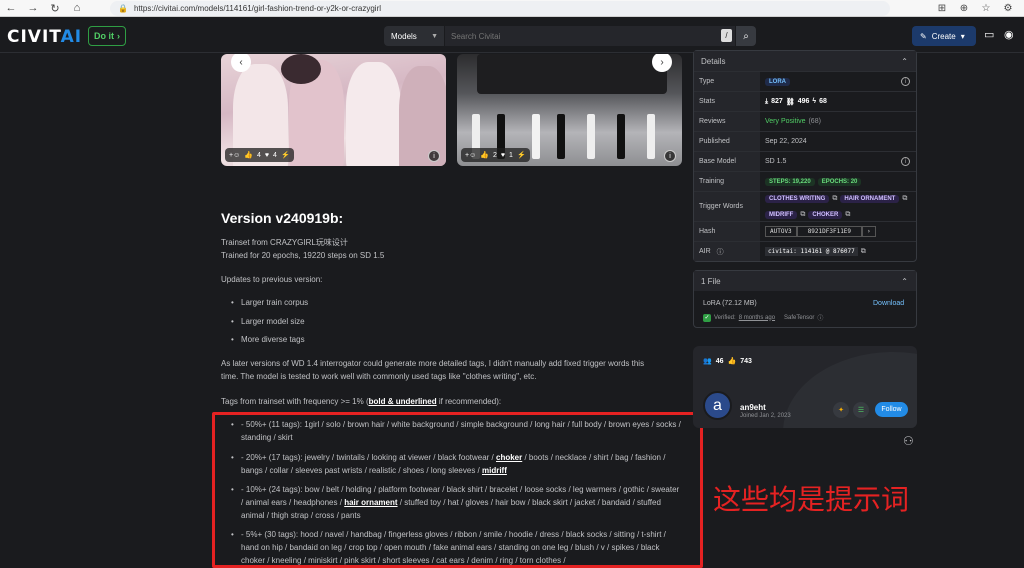 The height and width of the screenshot is (568, 1024). I want to click on do-it-button: Do it ›, so click(107, 36).